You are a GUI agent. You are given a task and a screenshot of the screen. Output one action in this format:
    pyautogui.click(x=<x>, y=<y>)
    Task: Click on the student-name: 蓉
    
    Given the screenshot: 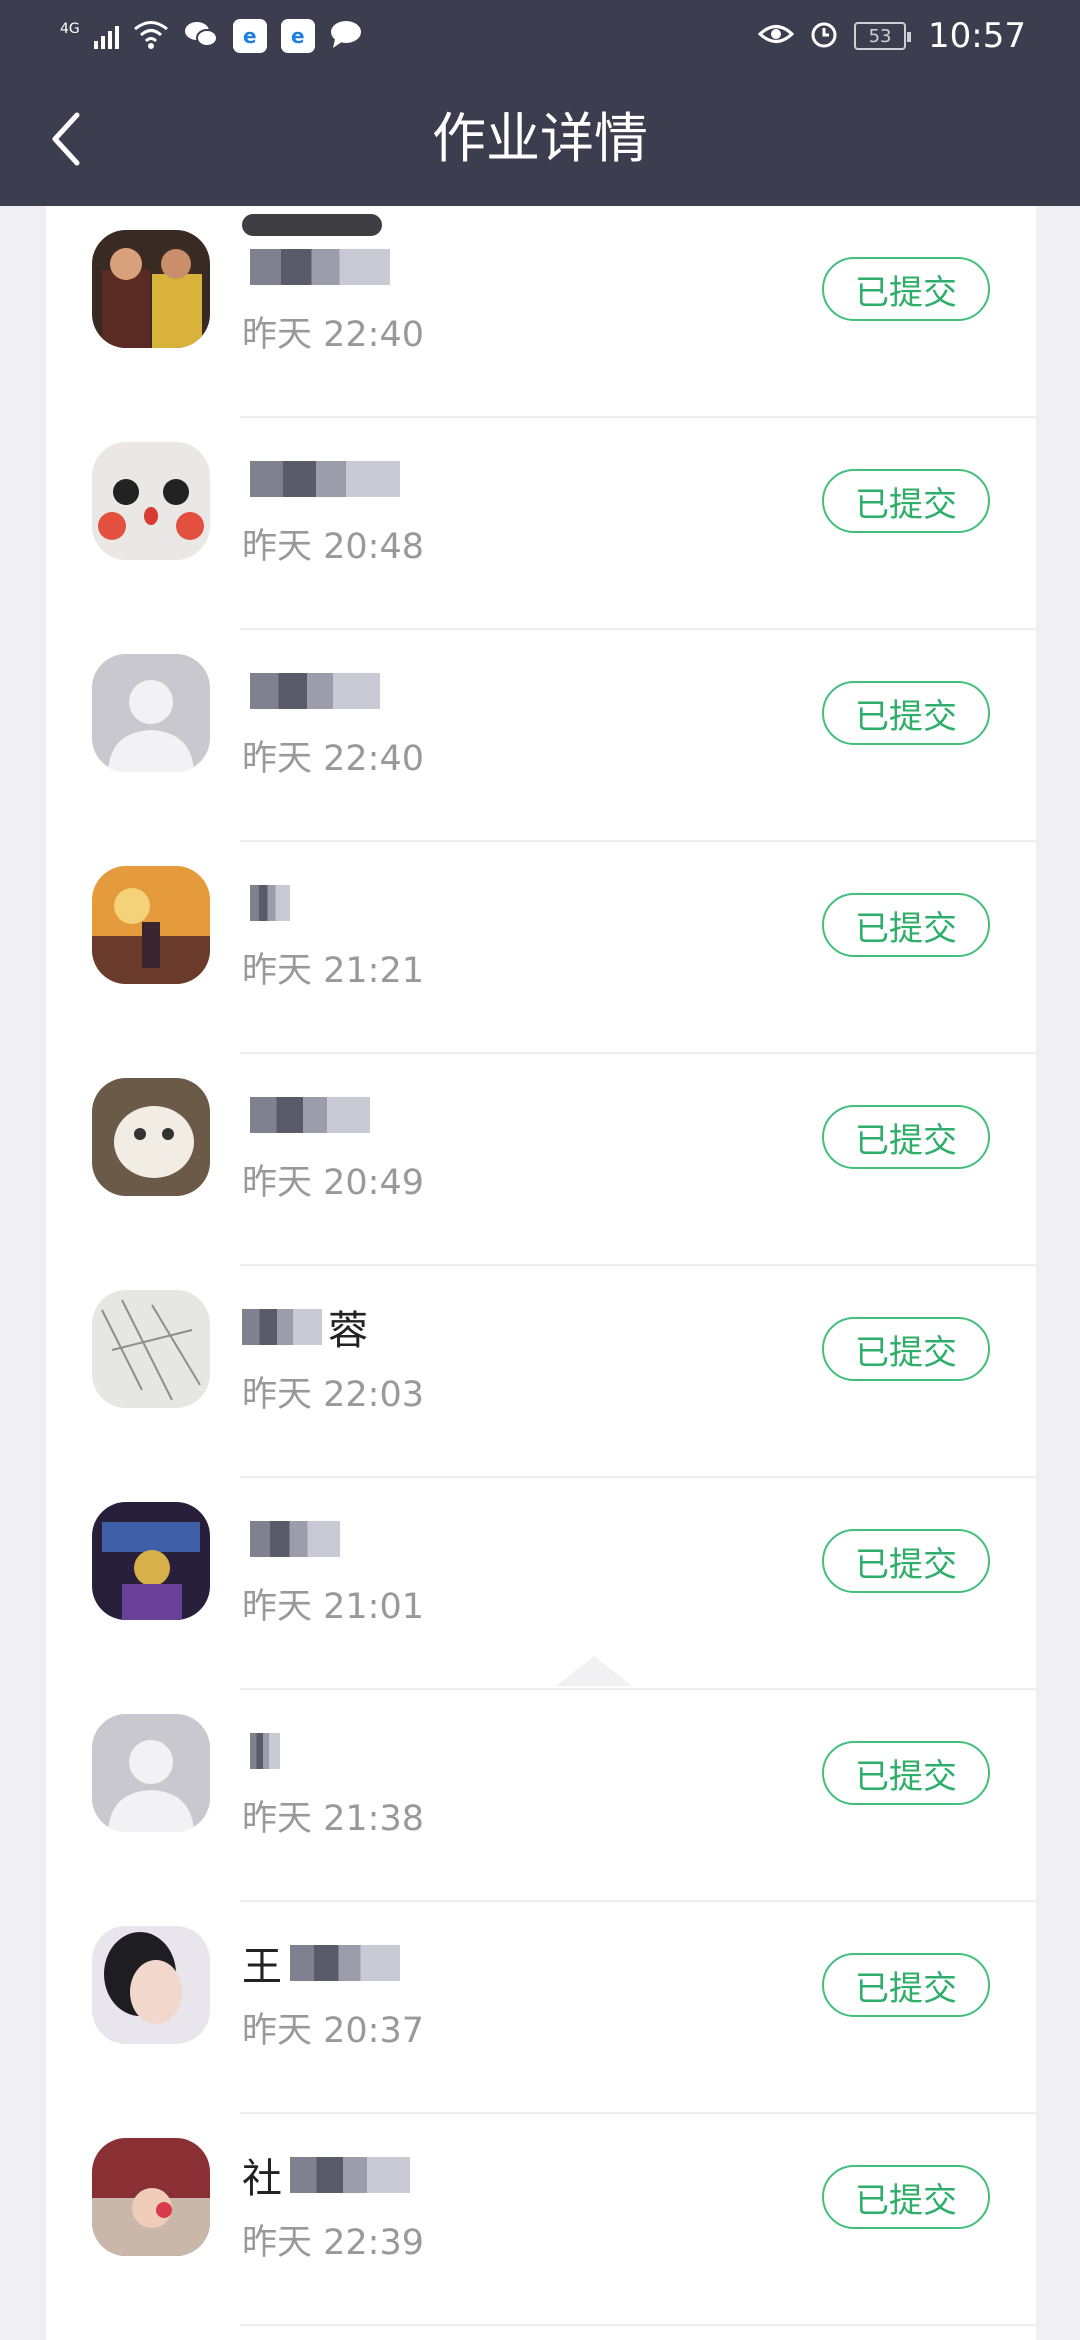 What is the action you would take?
    pyautogui.click(x=305, y=1328)
    